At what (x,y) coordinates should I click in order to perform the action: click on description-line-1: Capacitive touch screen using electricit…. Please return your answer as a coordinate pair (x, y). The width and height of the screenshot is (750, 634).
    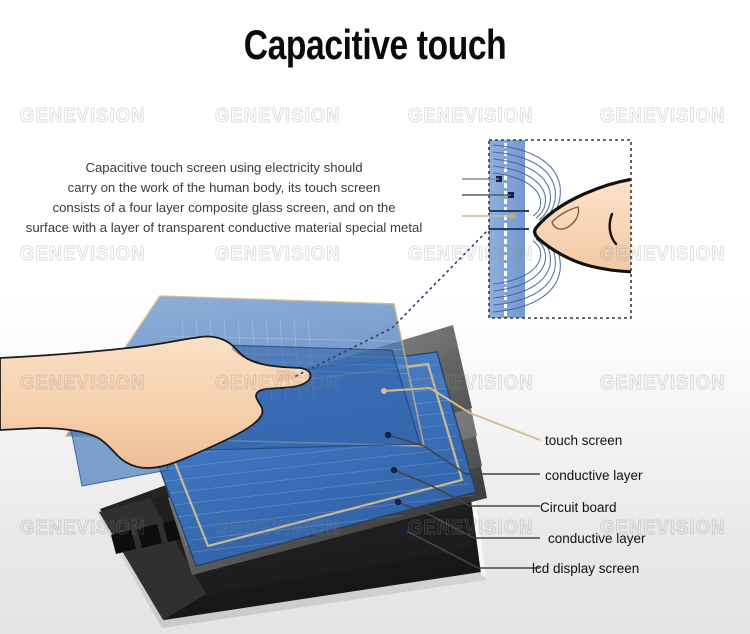
    Looking at the image, I should click on (224, 167).